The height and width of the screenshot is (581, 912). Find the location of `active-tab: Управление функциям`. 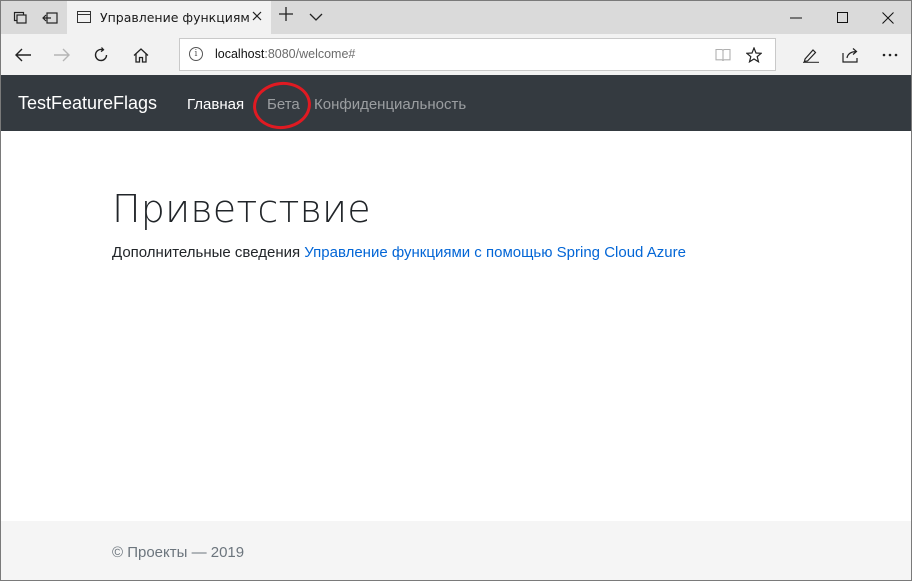

active-tab: Управление функциям is located at coordinates (169, 18).